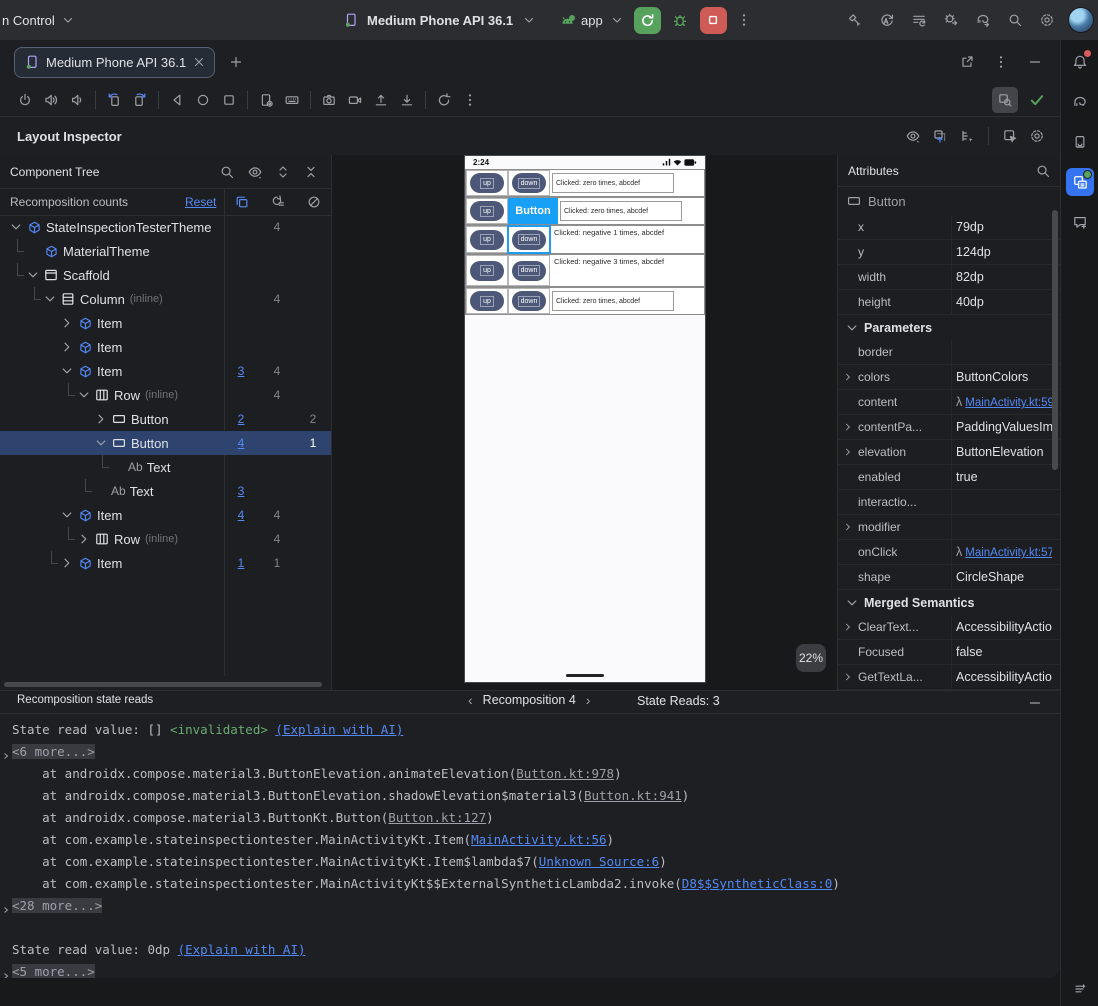  Describe the element at coordinates (236, 62) in the screenshot. I see `add-device-tab-icon` at that location.